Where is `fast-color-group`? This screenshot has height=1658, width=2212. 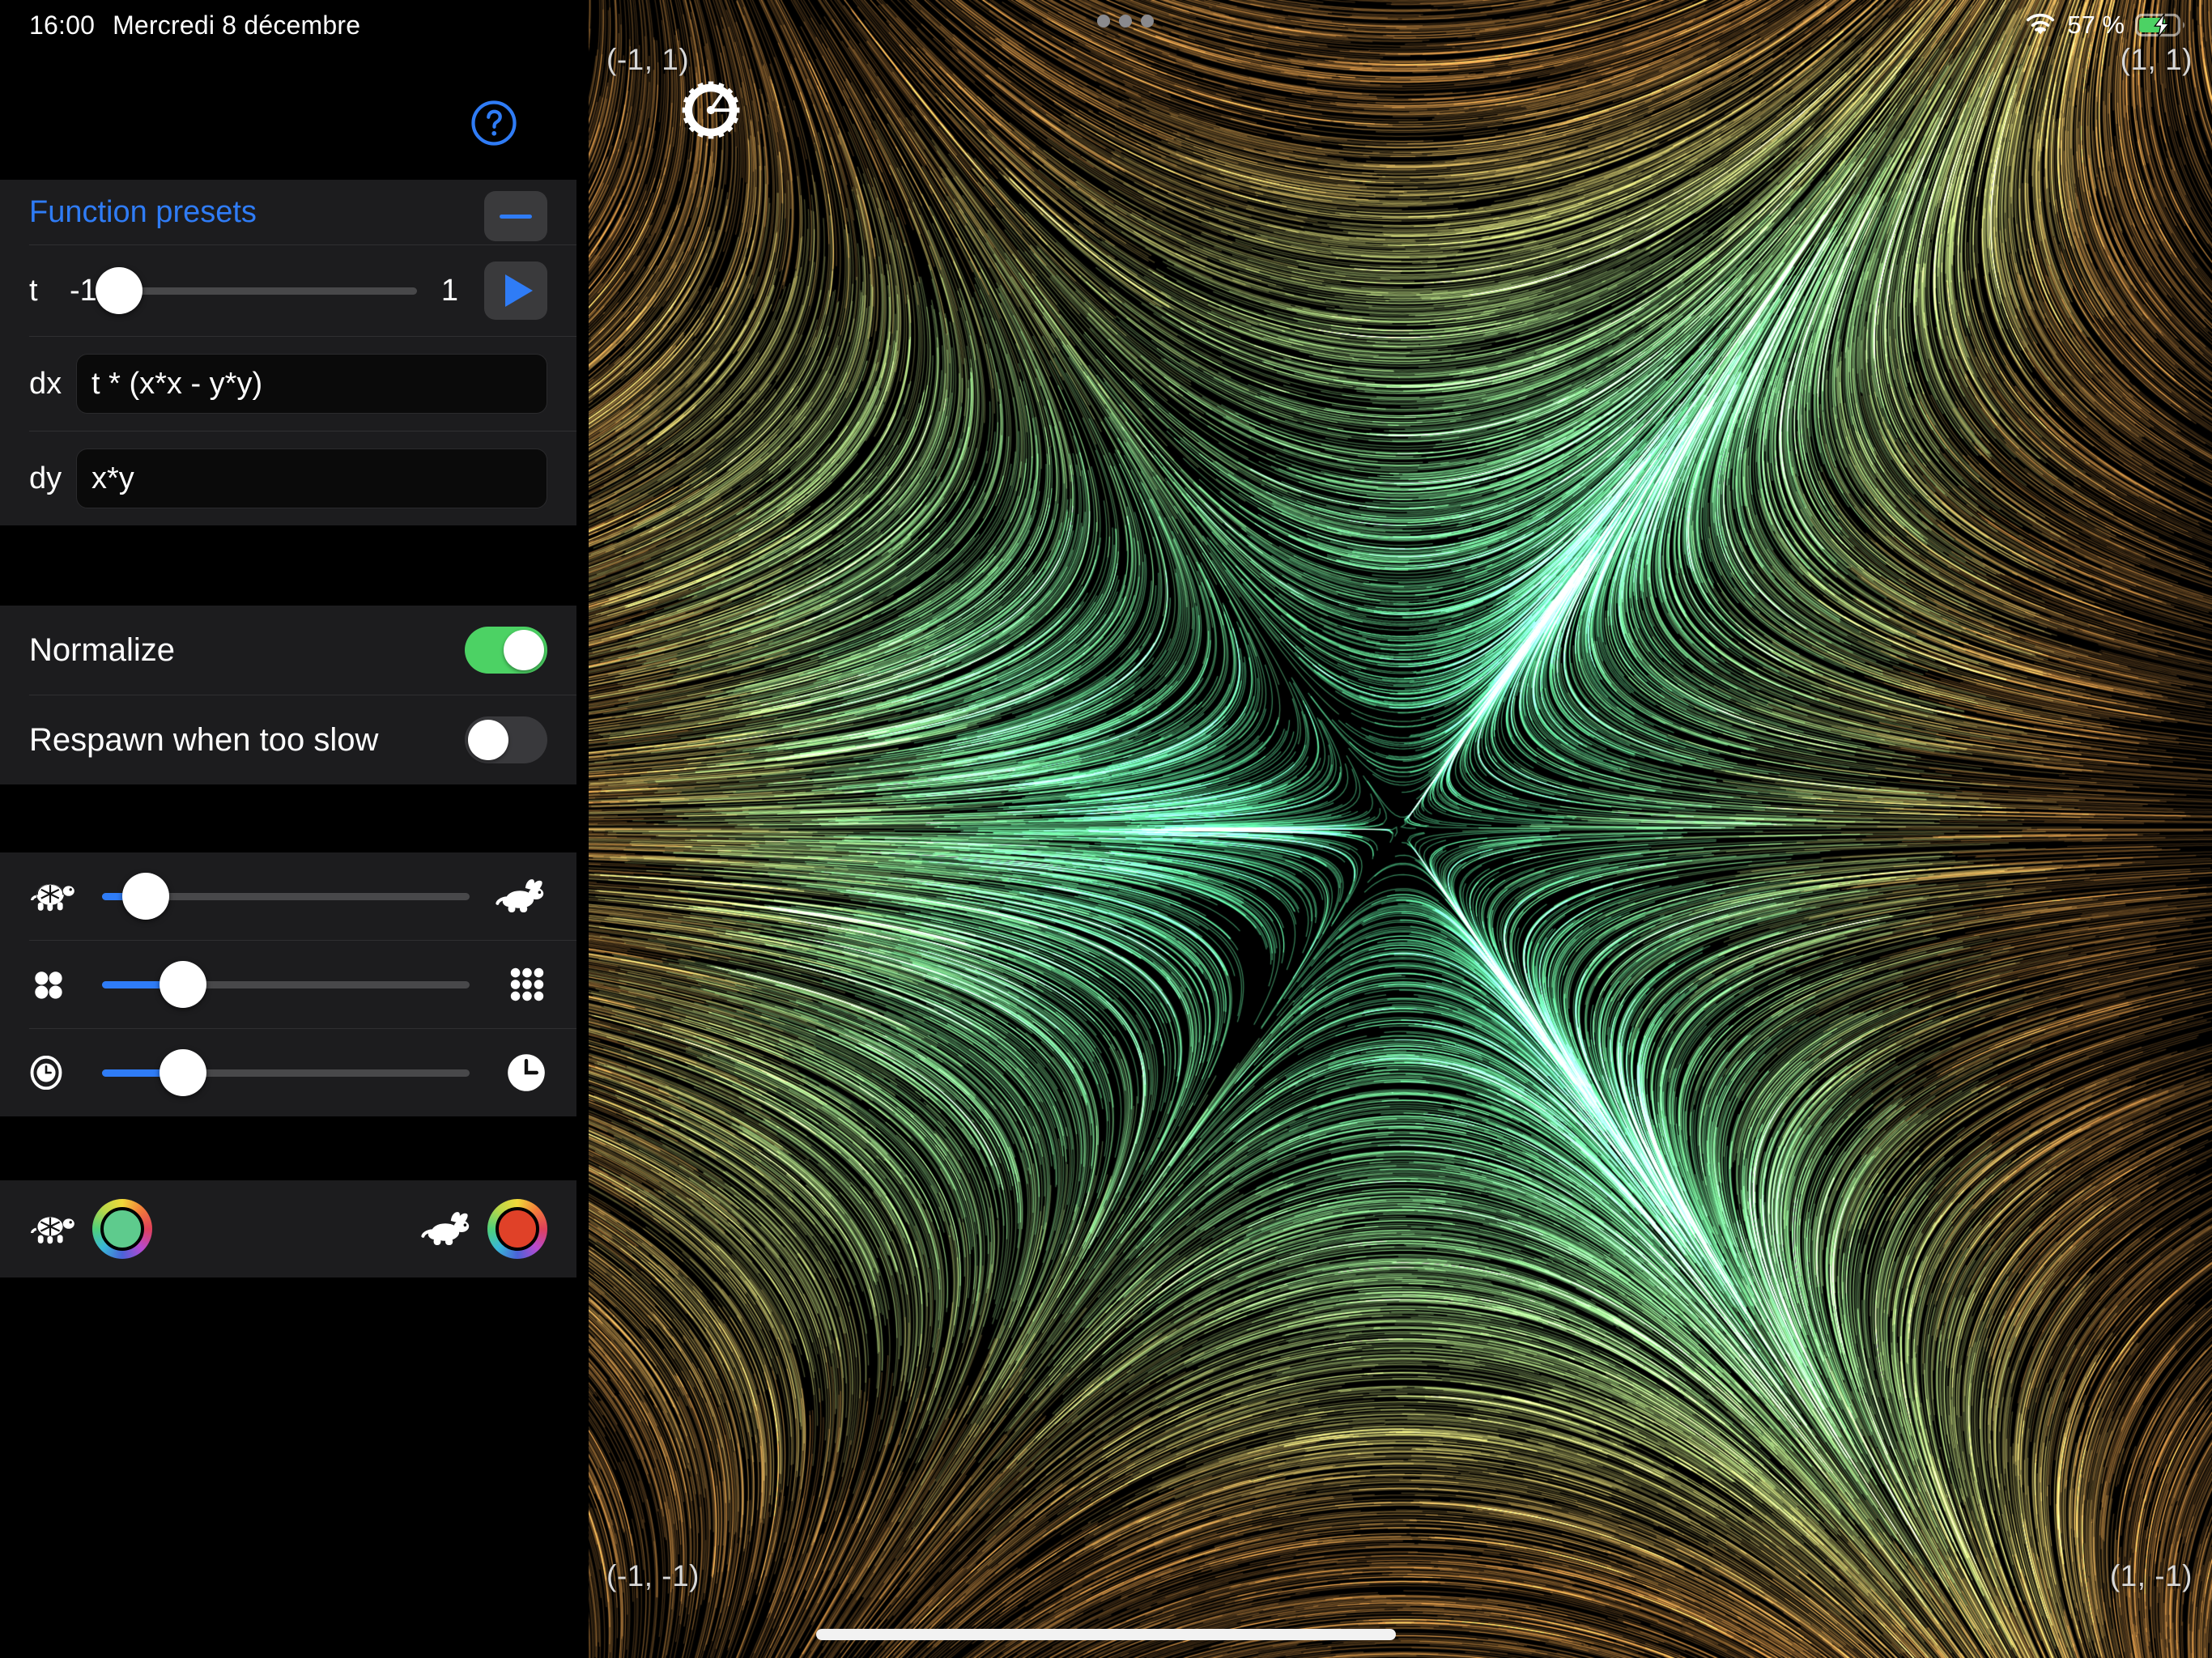
fast-color-group is located at coordinates (484, 1229).